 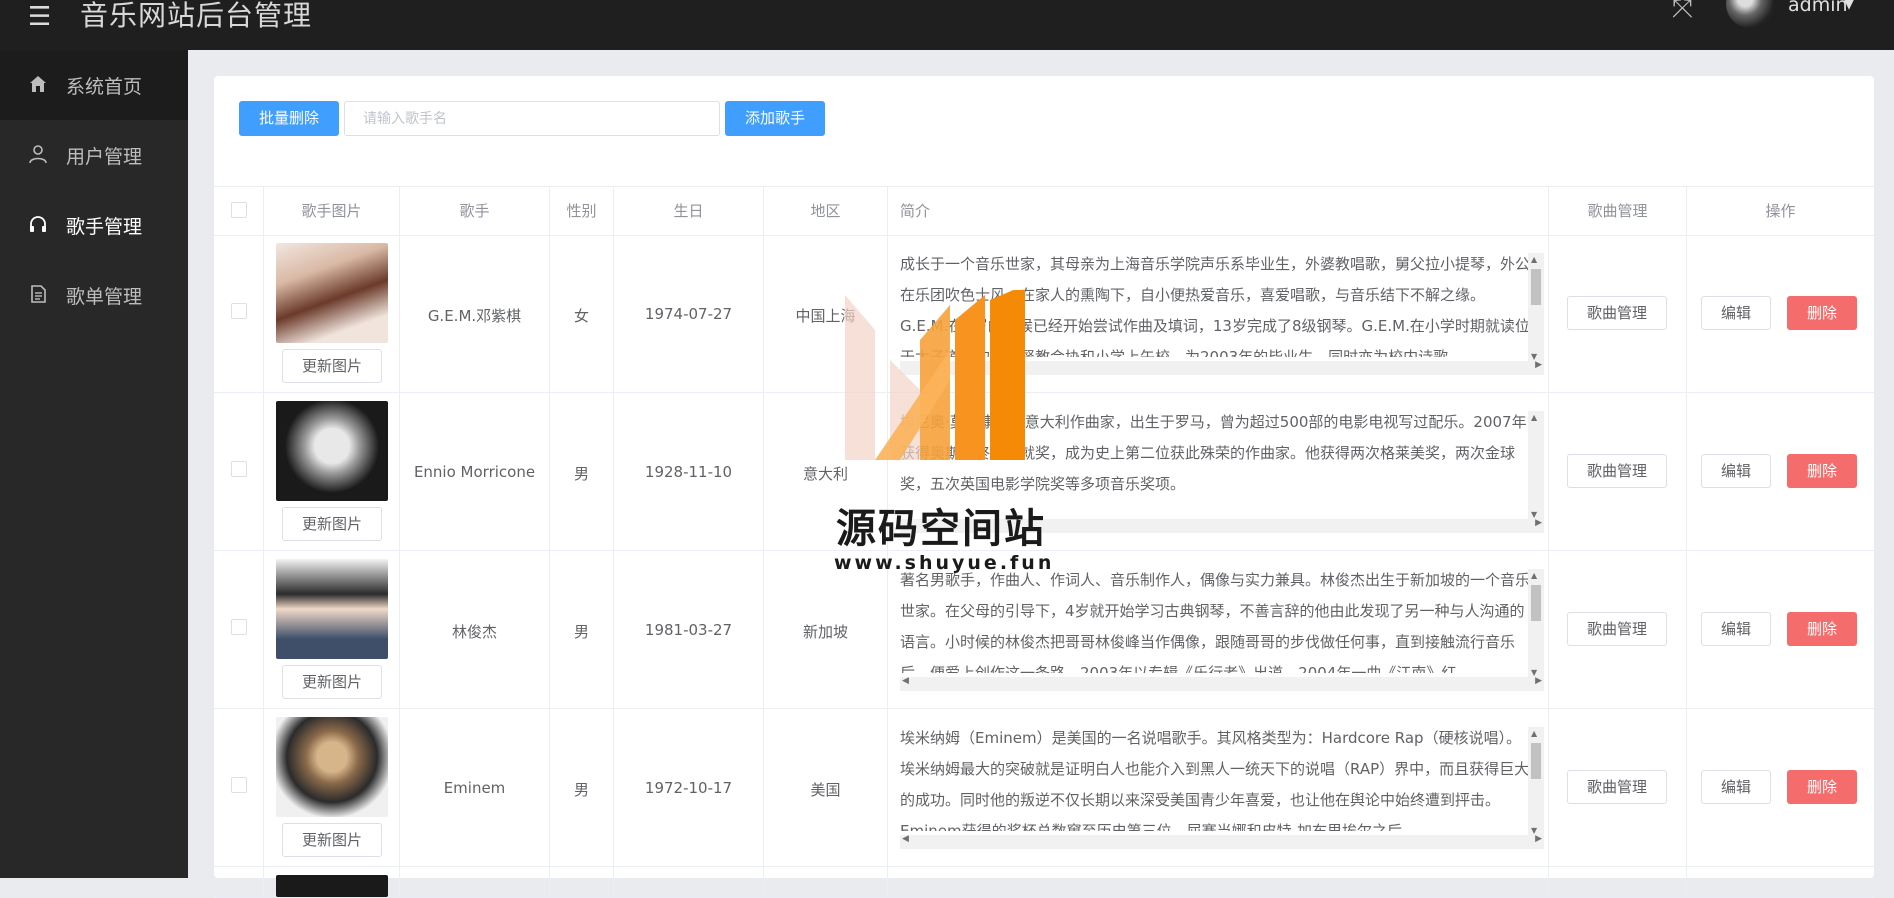 I want to click on singer-search-input, so click(x=532, y=118).